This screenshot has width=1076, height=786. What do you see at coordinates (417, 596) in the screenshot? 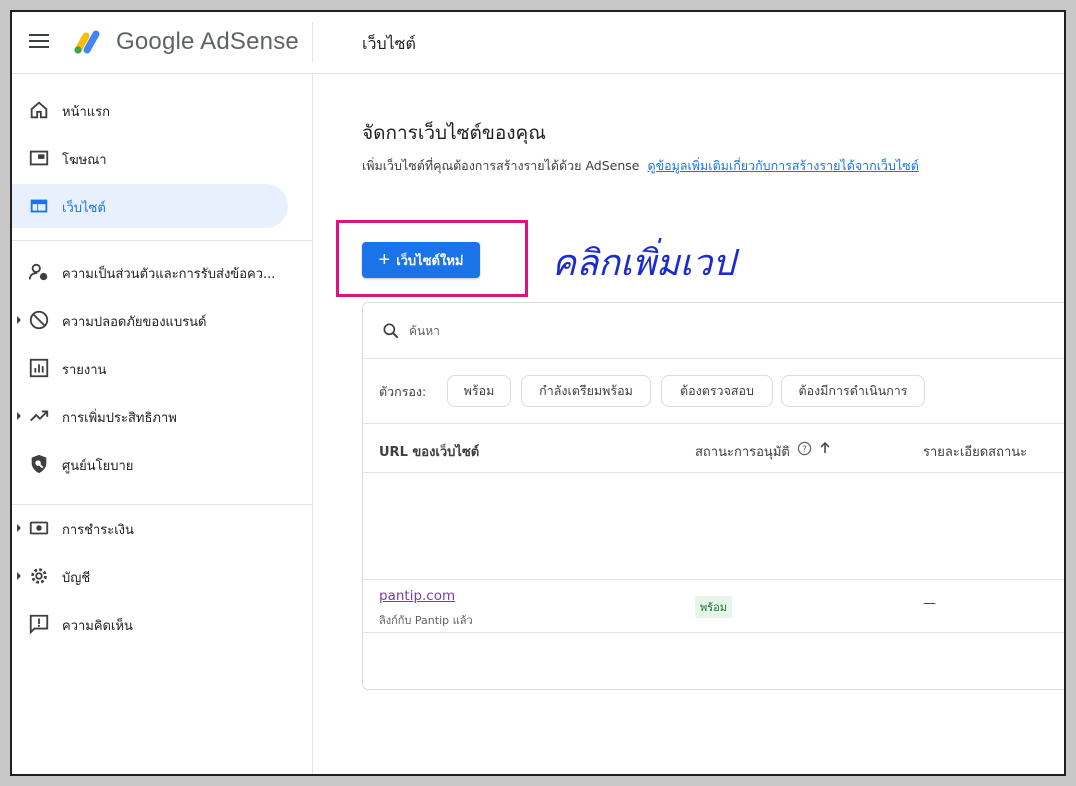
I see `site-url-link: pantip.com` at bounding box center [417, 596].